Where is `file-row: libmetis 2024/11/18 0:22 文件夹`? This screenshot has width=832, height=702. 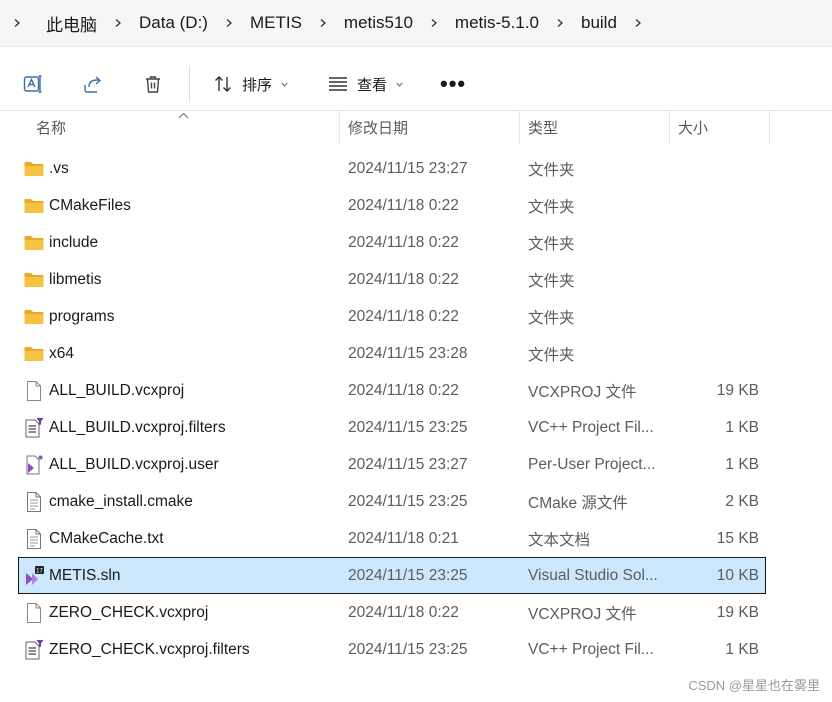 file-row: libmetis 2024/11/18 0:22 文件夹 is located at coordinates (392, 279).